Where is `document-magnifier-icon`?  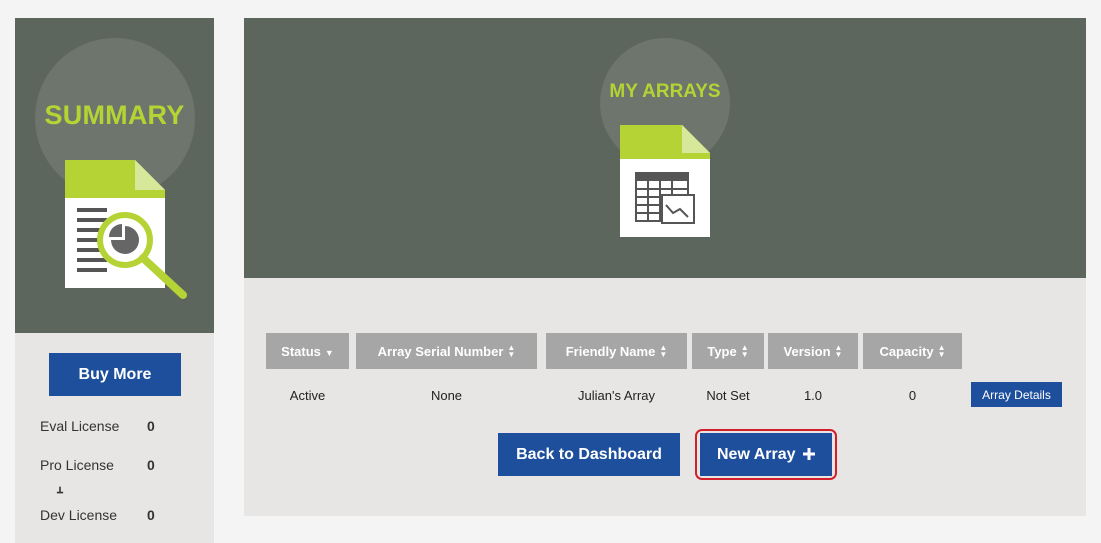 document-magnifier-icon is located at coordinates (126, 229).